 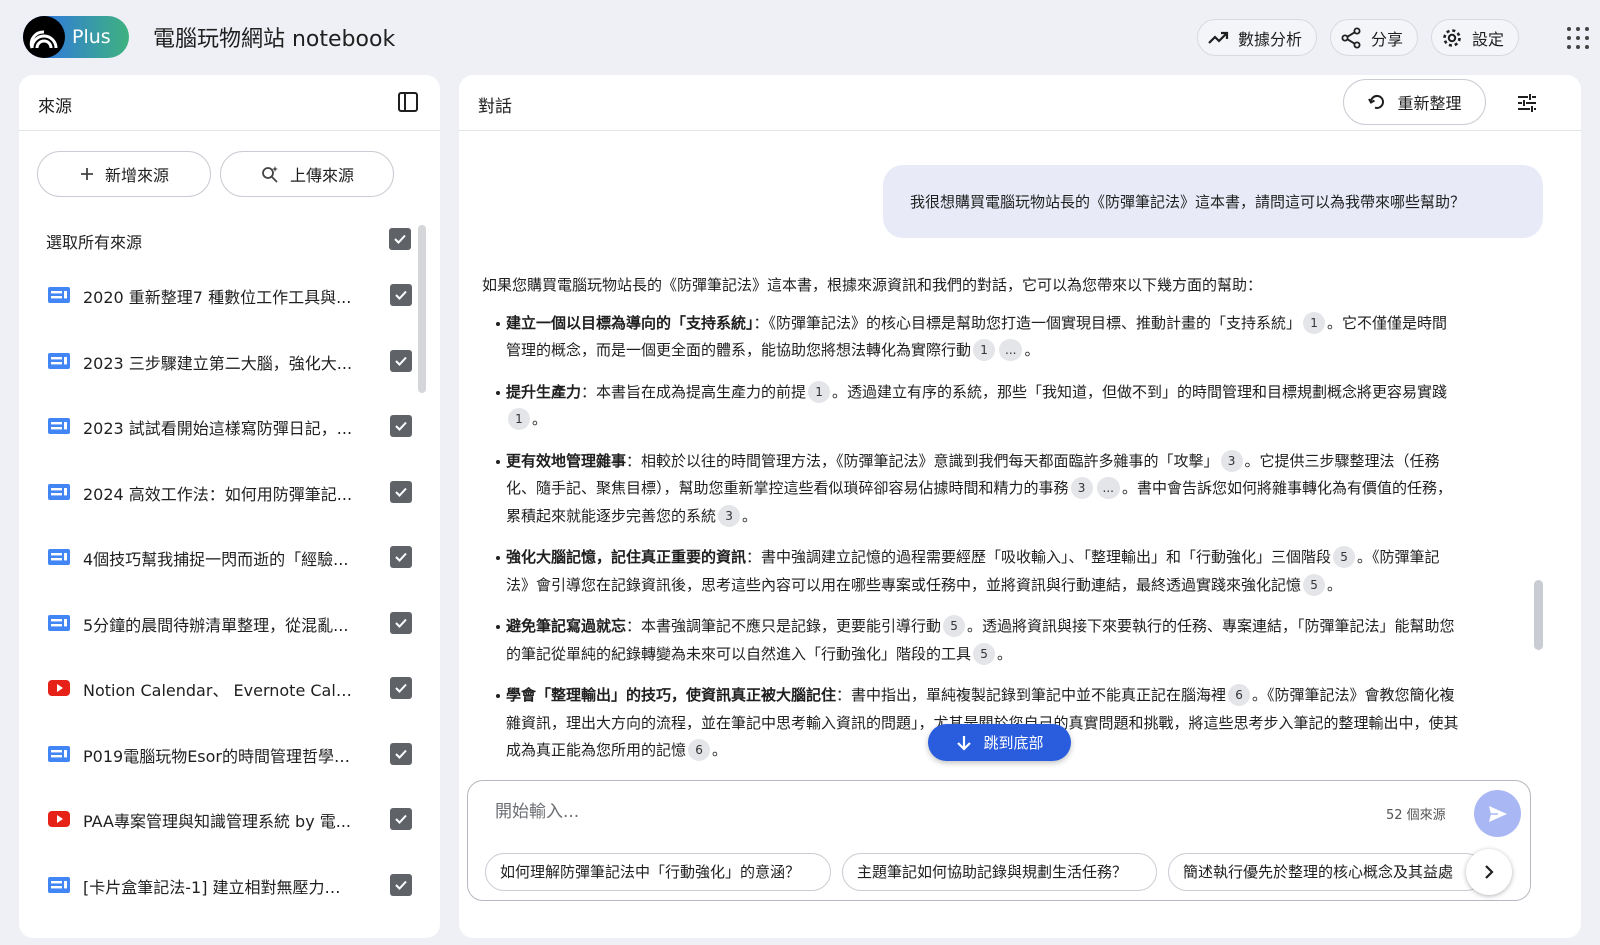 I want to click on select-all-label: 選取所有來源, so click(x=94, y=242).